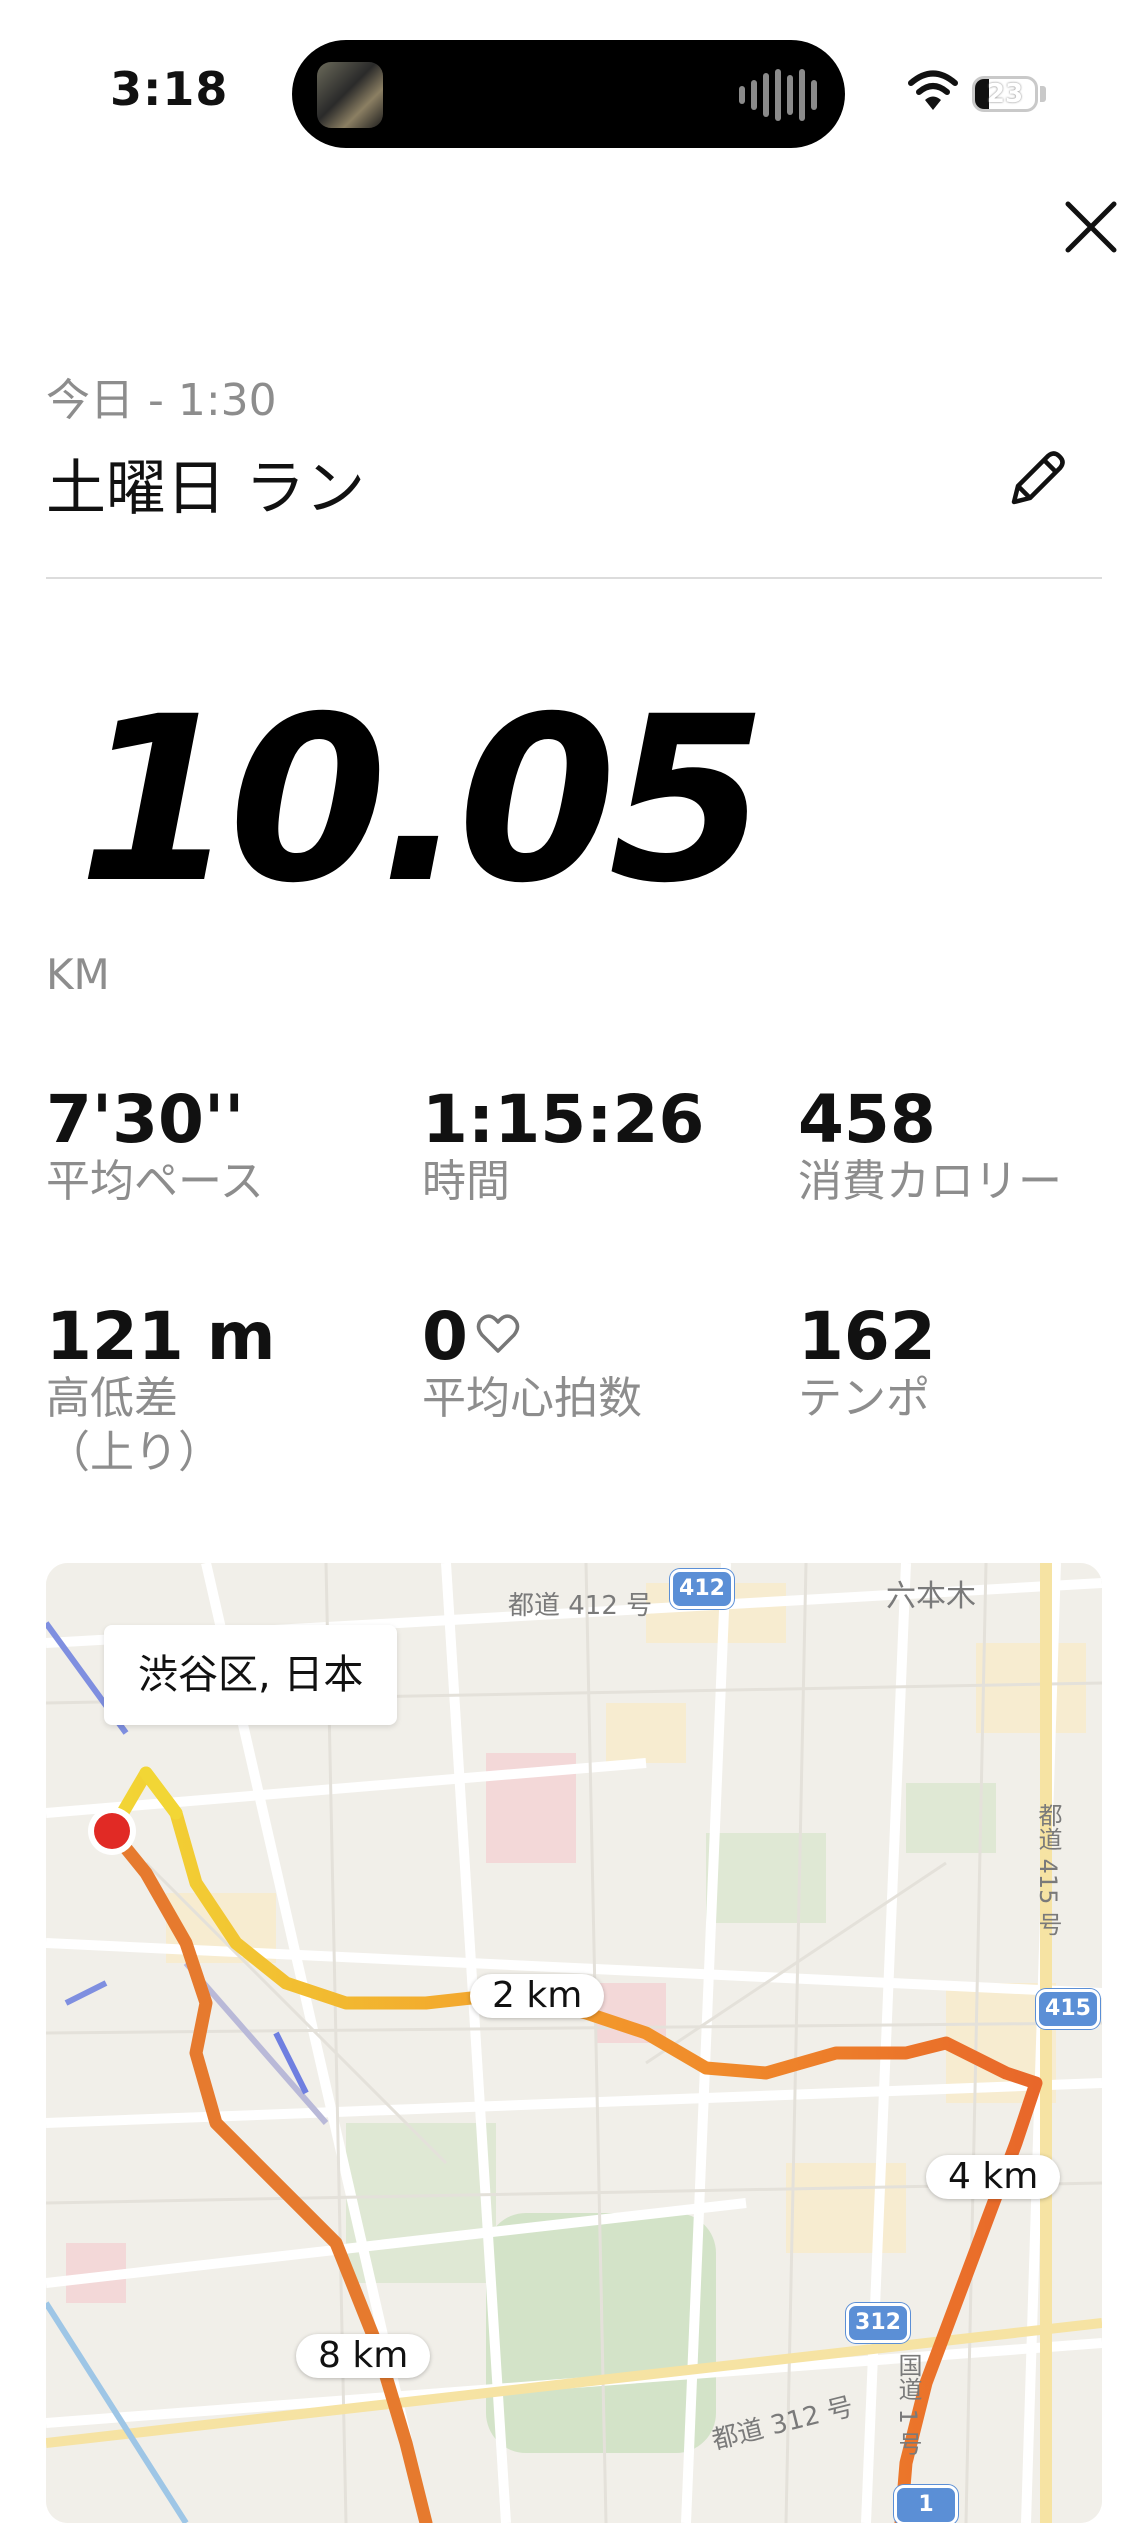 This screenshot has height=2523, width=1147. I want to click on km-marker: 2 km, so click(537, 1996).